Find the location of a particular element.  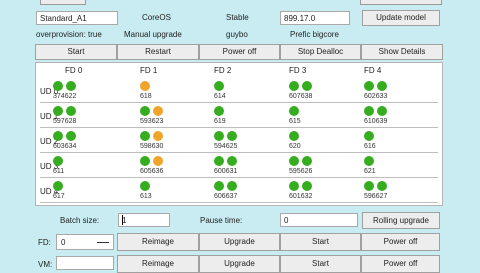

fd-upgrade-button: Upgrade is located at coordinates (239, 242).